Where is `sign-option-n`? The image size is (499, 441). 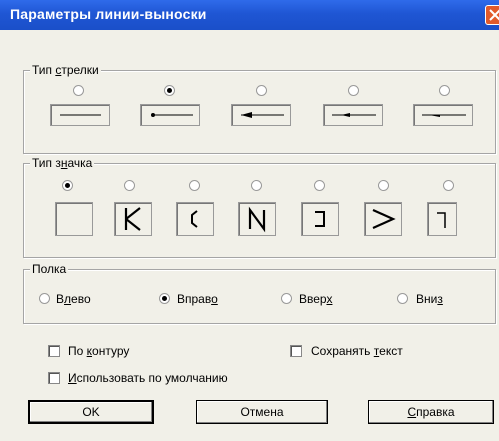 sign-option-n is located at coordinates (257, 219).